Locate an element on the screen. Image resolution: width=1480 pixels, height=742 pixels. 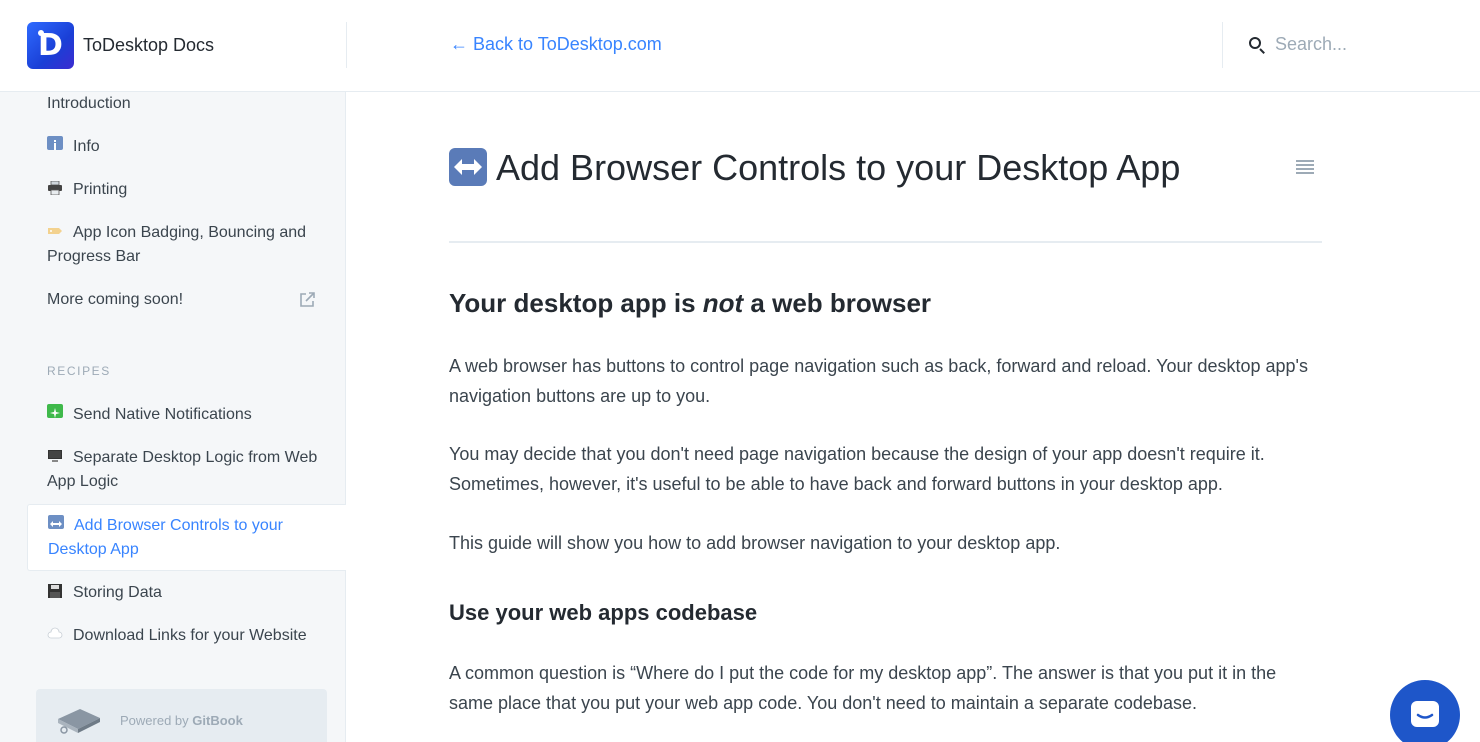
sidebar-item-label: Add Browser Controls to your Desktop App is located at coordinates (165, 537).